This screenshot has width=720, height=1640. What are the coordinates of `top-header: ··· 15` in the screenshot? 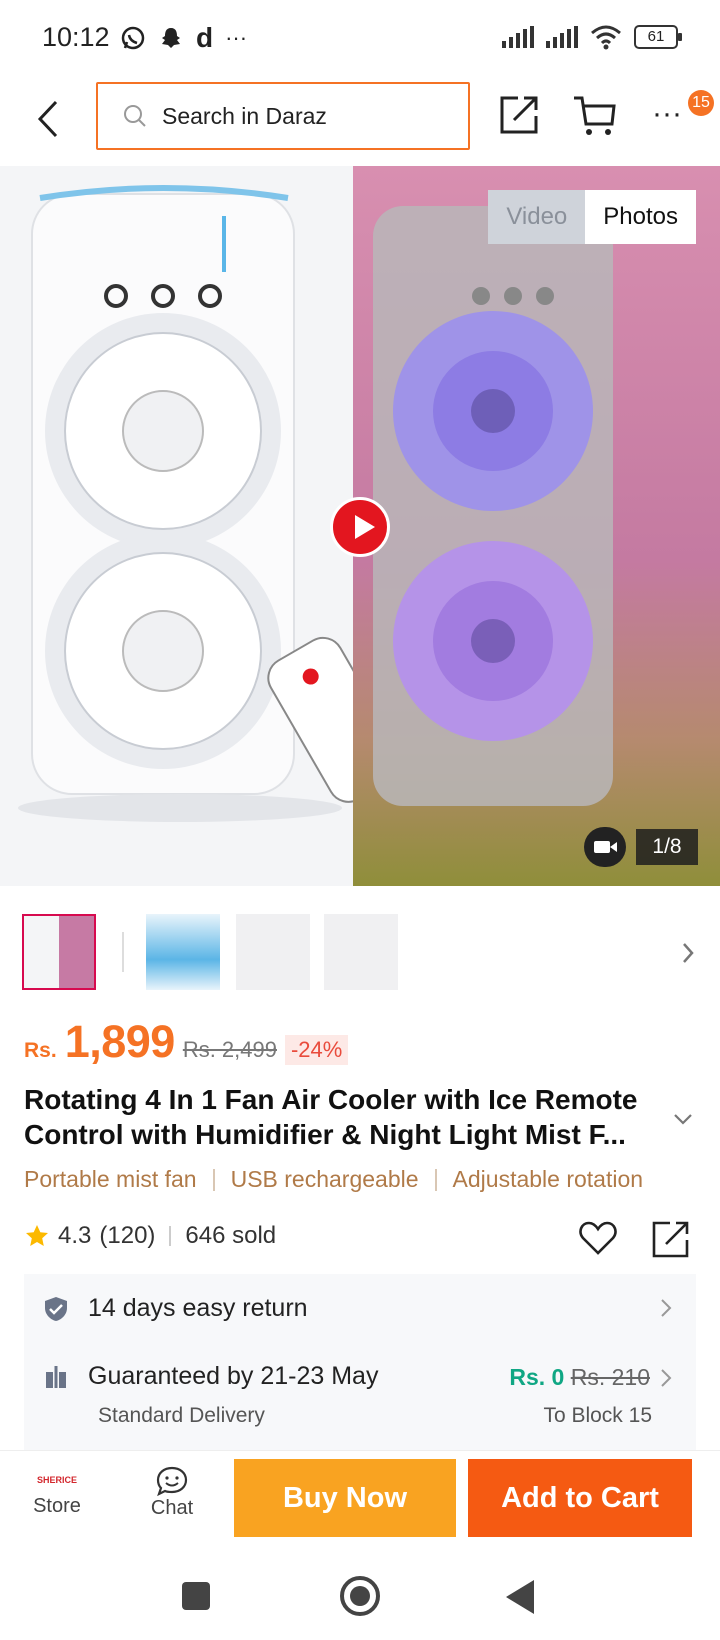 It's located at (360, 122).